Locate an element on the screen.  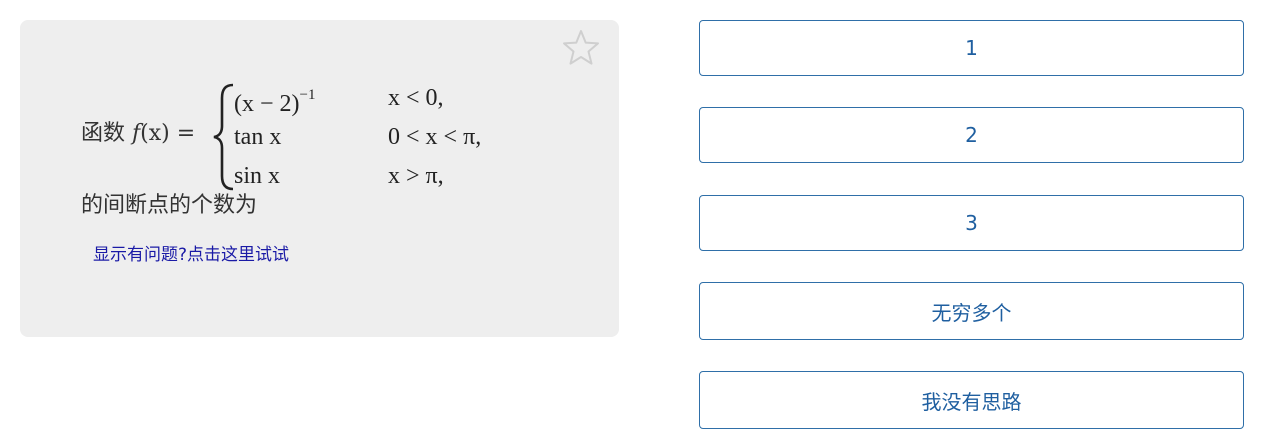
function-name: f is located at coordinates (136, 133).